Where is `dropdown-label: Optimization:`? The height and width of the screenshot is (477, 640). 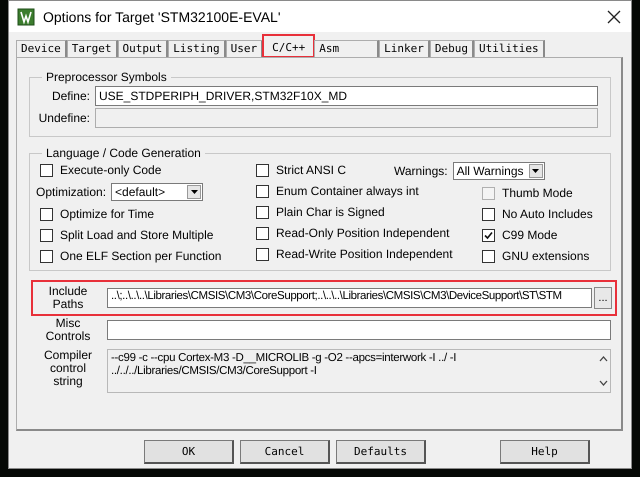 dropdown-label: Optimization: is located at coordinates (71, 192).